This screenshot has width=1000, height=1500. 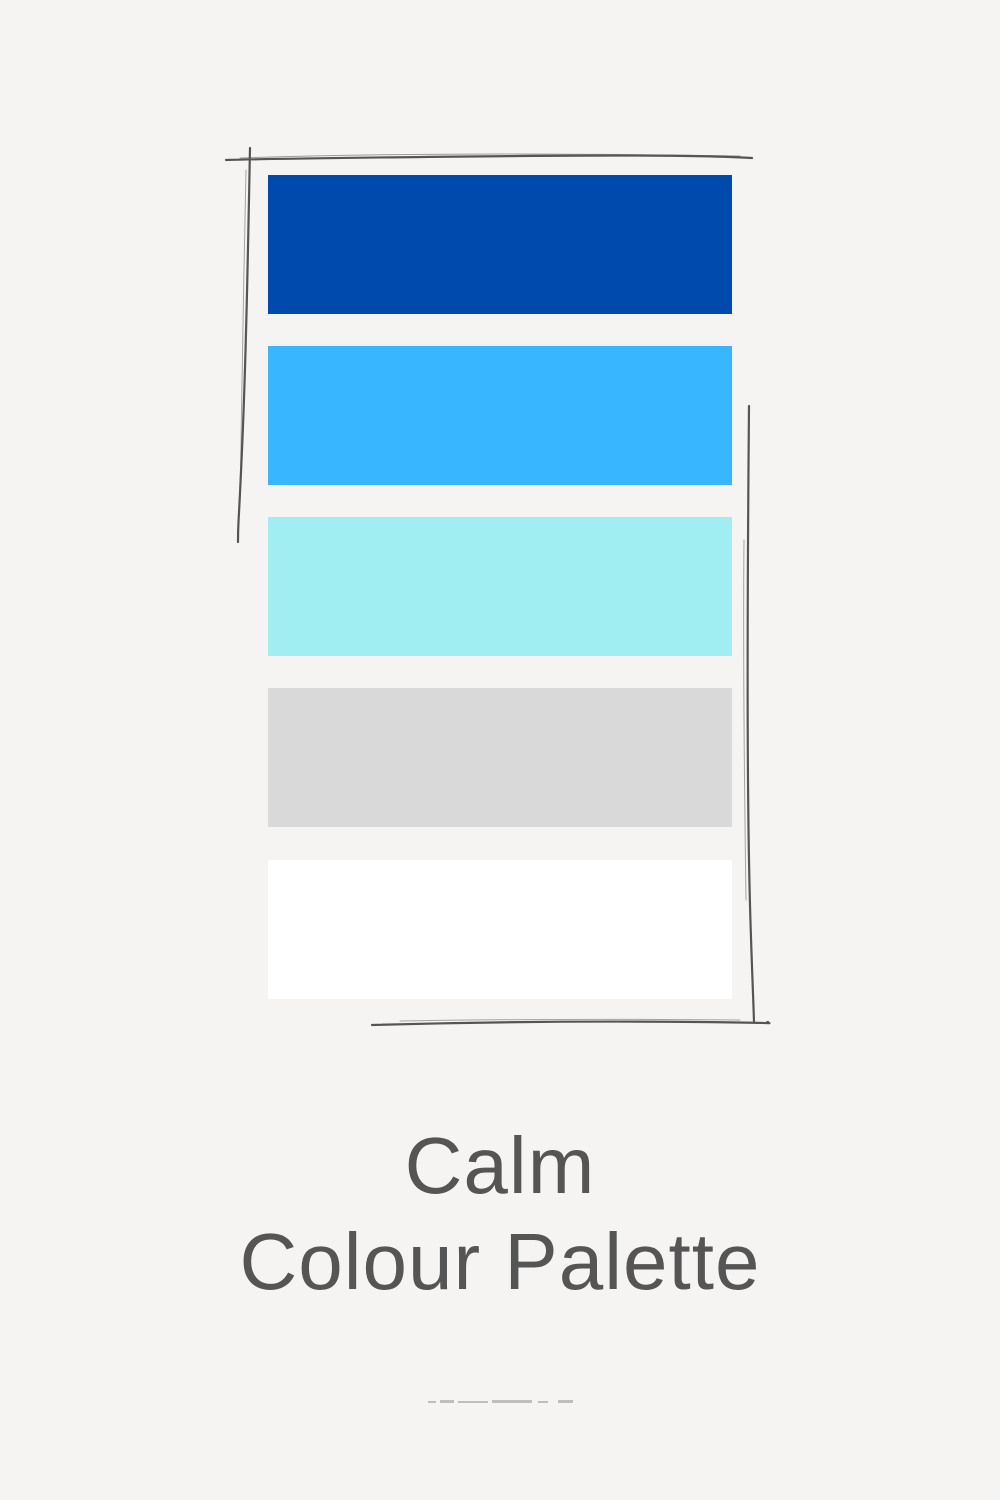 What do you see at coordinates (500, 929) in the screenshot?
I see `white-swatch` at bounding box center [500, 929].